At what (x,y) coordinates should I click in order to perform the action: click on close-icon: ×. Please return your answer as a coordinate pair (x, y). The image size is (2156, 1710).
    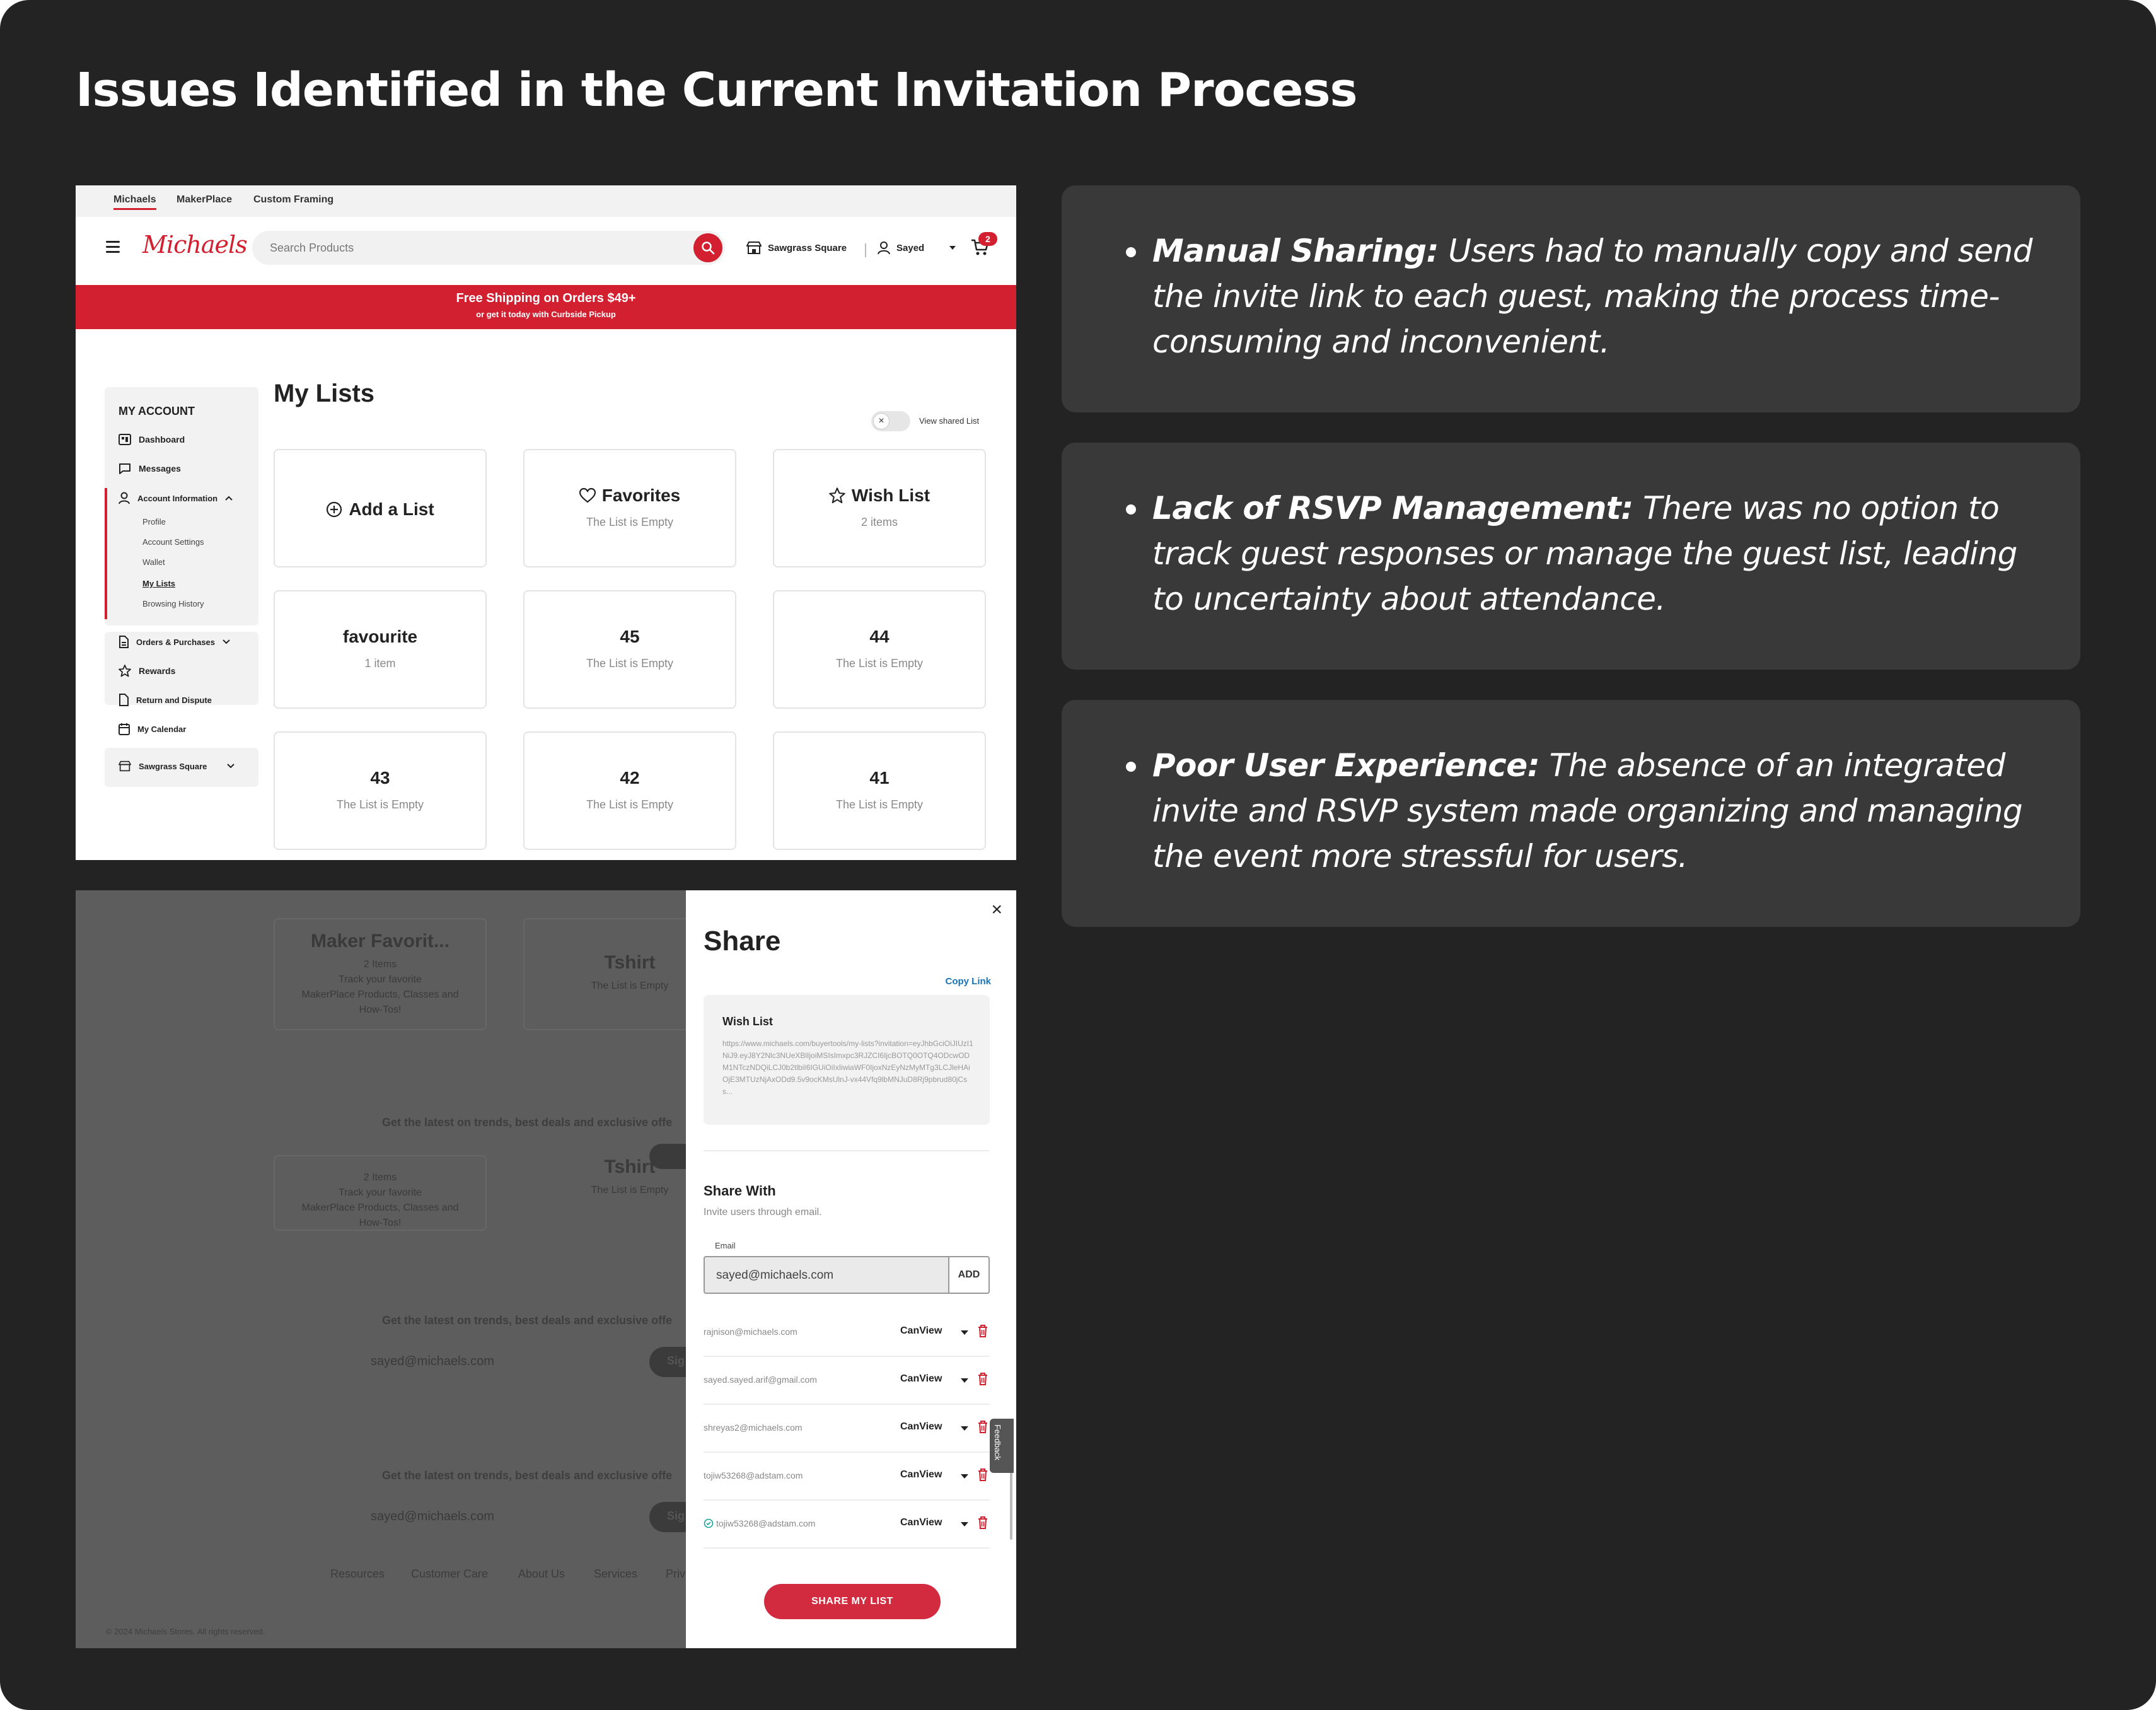
    Looking at the image, I should click on (996, 910).